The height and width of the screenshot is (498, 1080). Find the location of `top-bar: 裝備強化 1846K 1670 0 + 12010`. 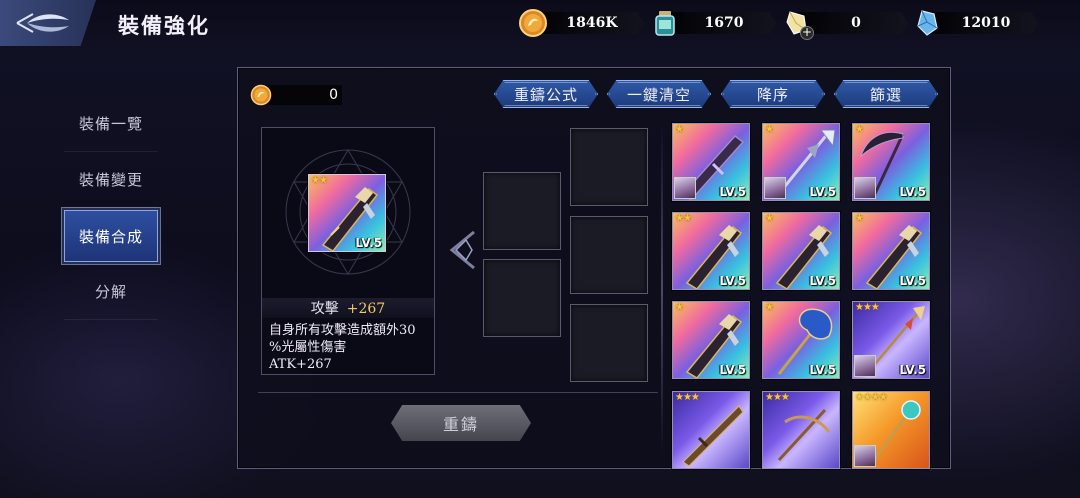

top-bar: 裝備強化 1846K 1670 0 + 12010 is located at coordinates (540, 24).